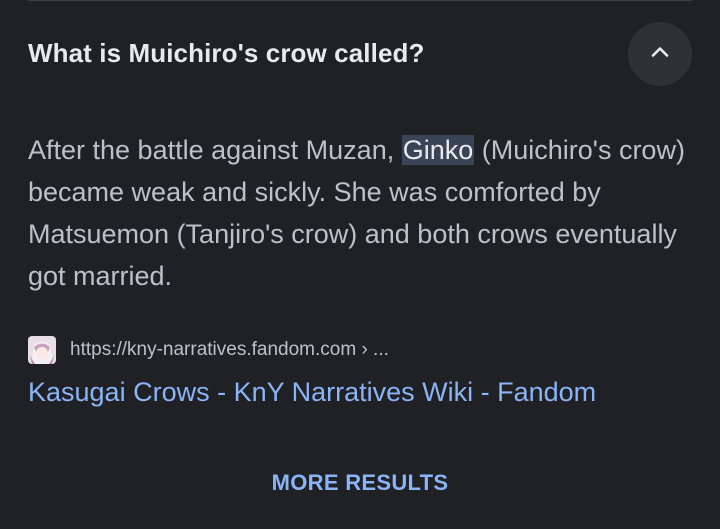 This screenshot has width=720, height=529. What do you see at coordinates (226, 53) in the screenshot?
I see `faq-question: What is Muichiro's crow called?` at bounding box center [226, 53].